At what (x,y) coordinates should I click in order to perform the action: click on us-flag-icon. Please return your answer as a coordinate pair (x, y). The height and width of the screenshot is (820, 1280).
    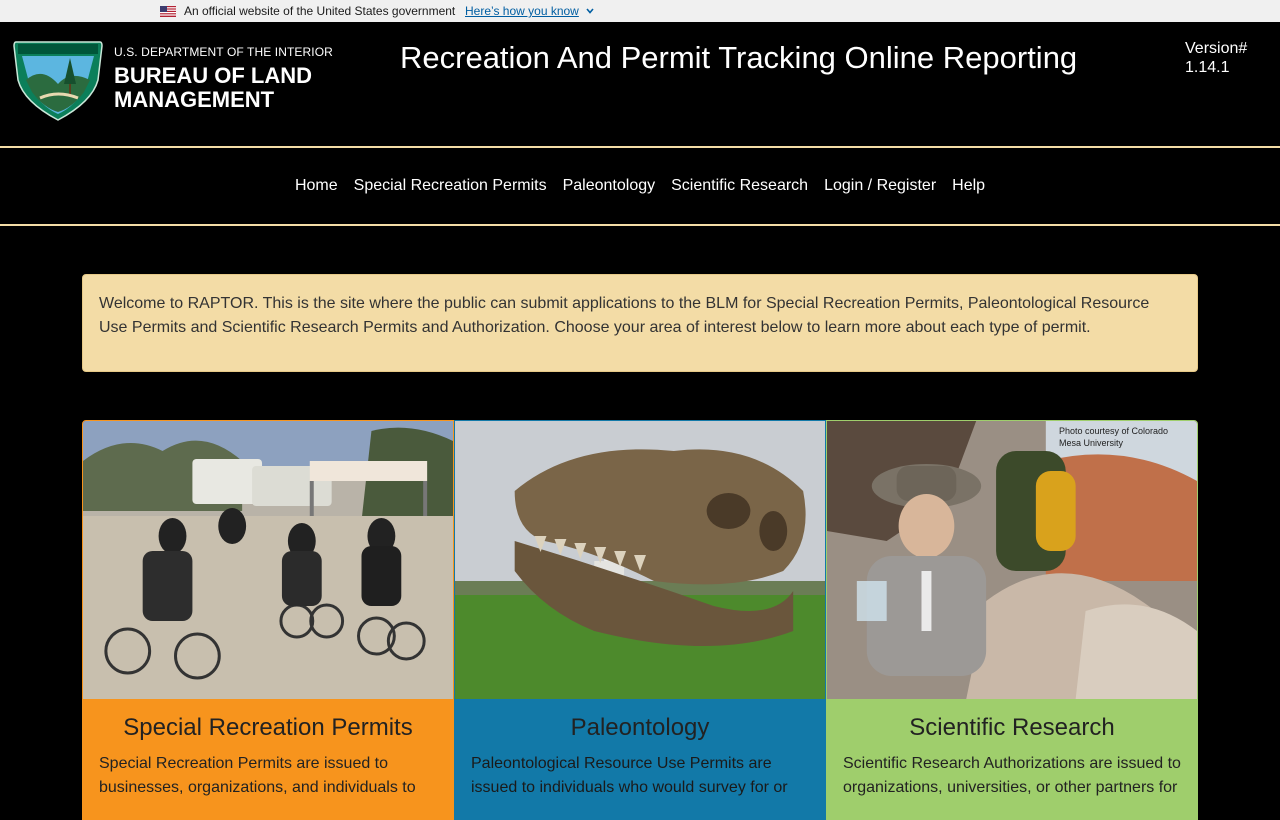
    Looking at the image, I should click on (168, 11).